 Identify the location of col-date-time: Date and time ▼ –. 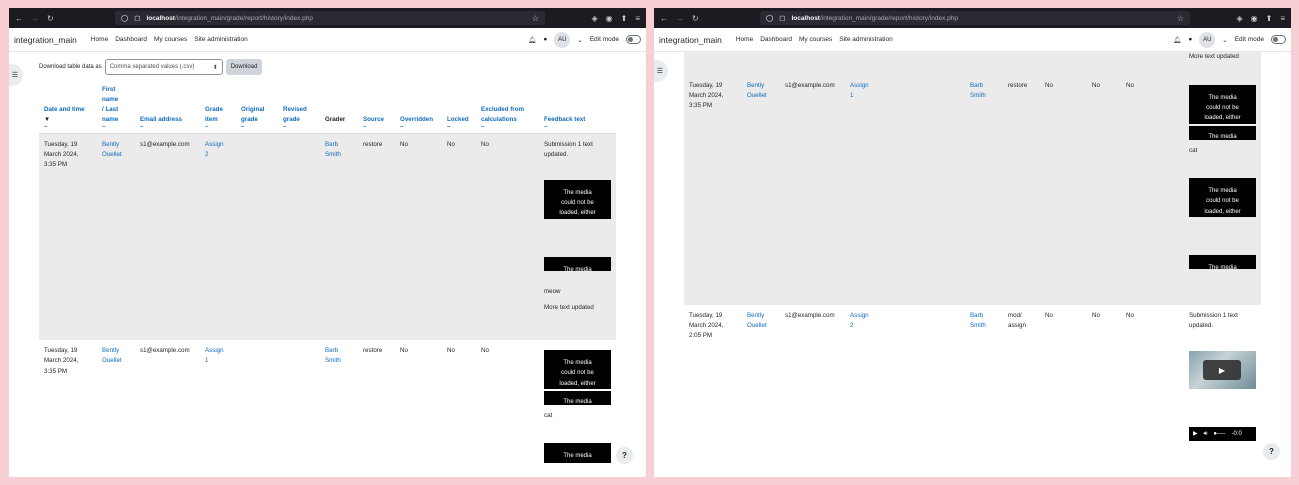
(68, 108).